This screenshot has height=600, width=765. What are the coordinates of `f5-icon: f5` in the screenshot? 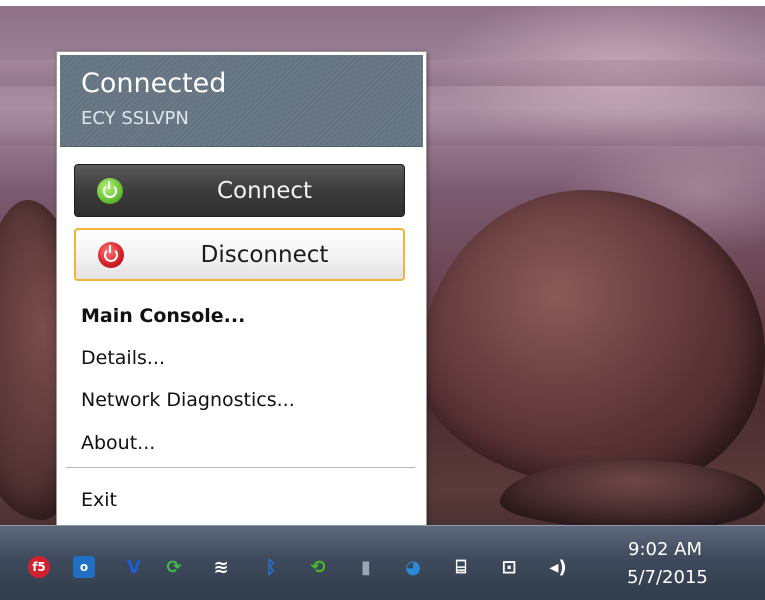 It's located at (39, 567).